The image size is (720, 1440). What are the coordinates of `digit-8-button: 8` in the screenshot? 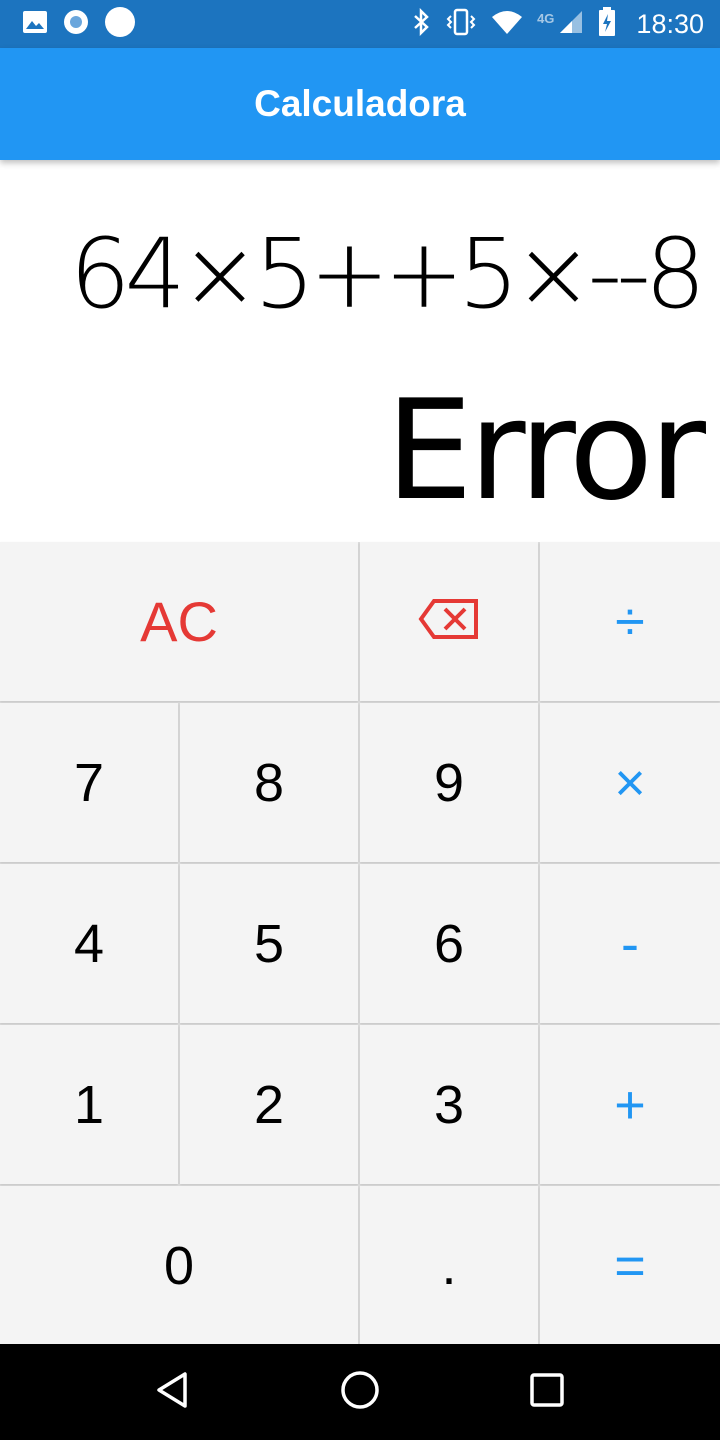 It's located at (269, 782).